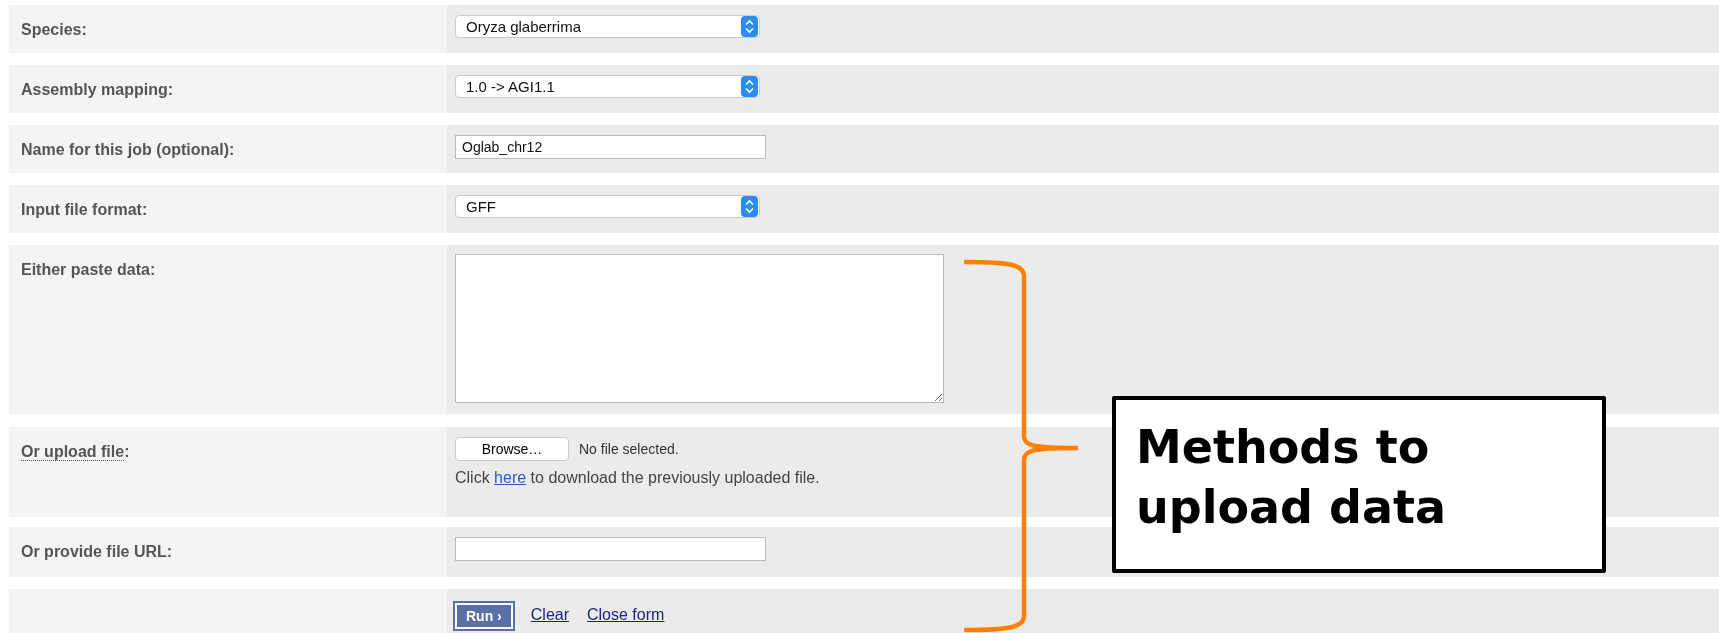 The height and width of the screenshot is (633, 1719). Describe the element at coordinates (510, 477) in the screenshot. I see `download-link: here` at that location.